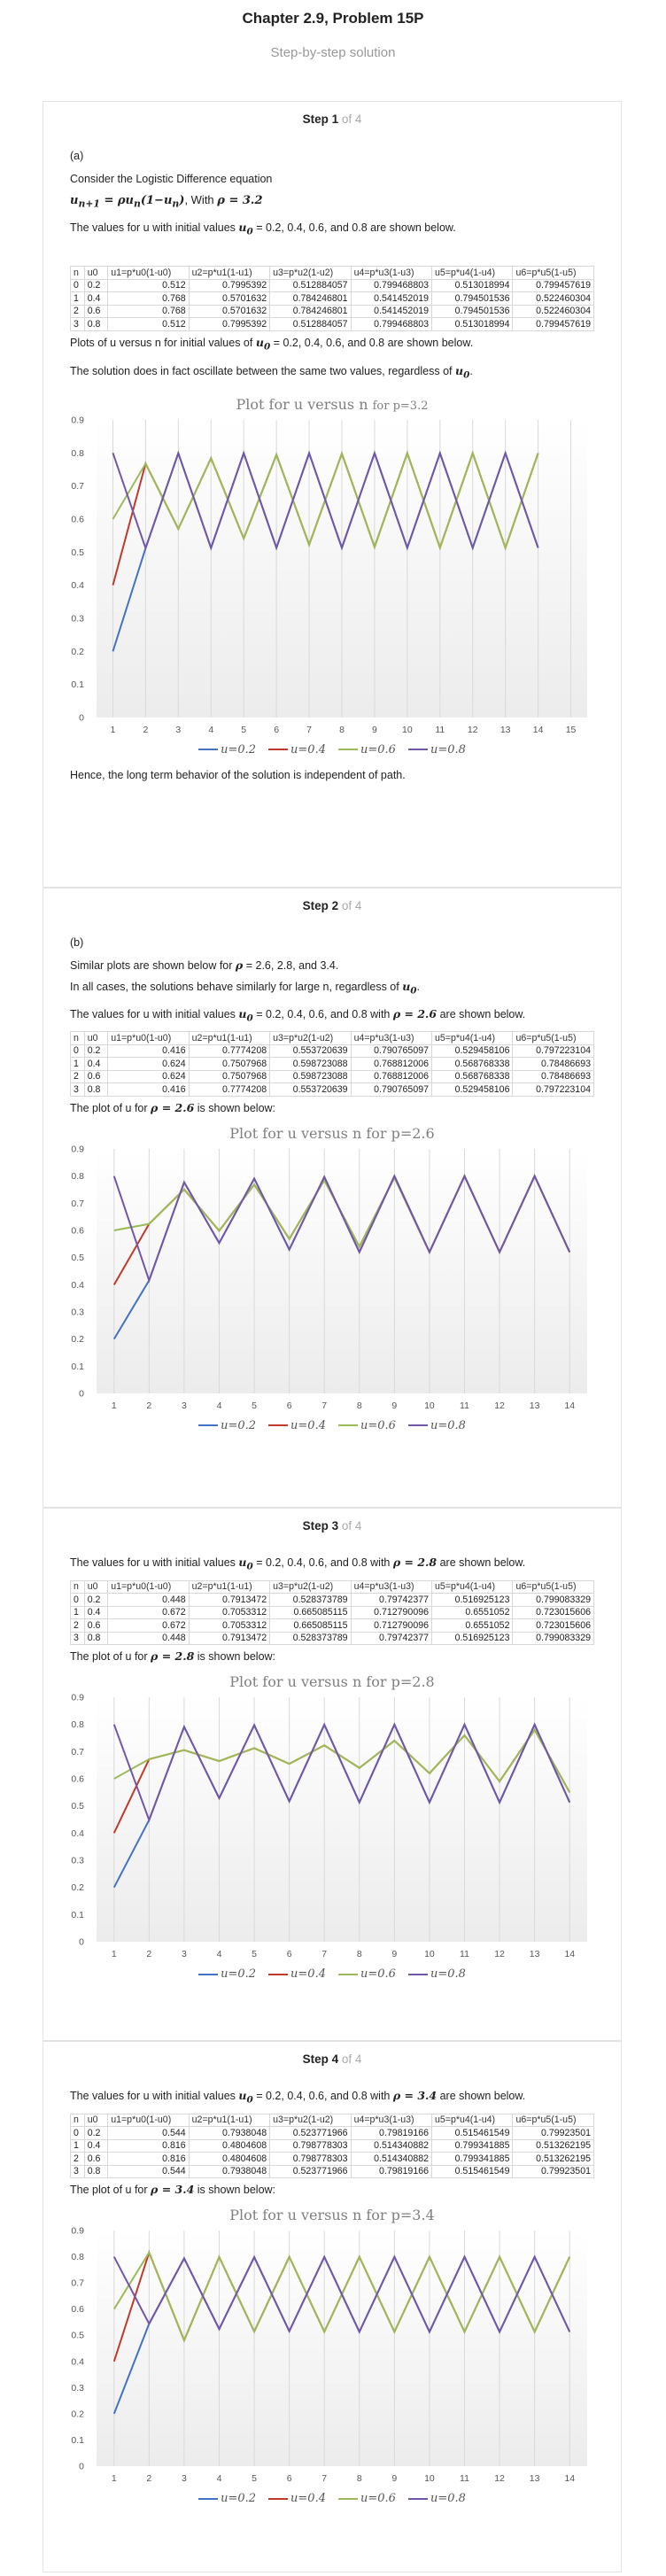  I want to click on x-tick-label: 10, so click(430, 1954).